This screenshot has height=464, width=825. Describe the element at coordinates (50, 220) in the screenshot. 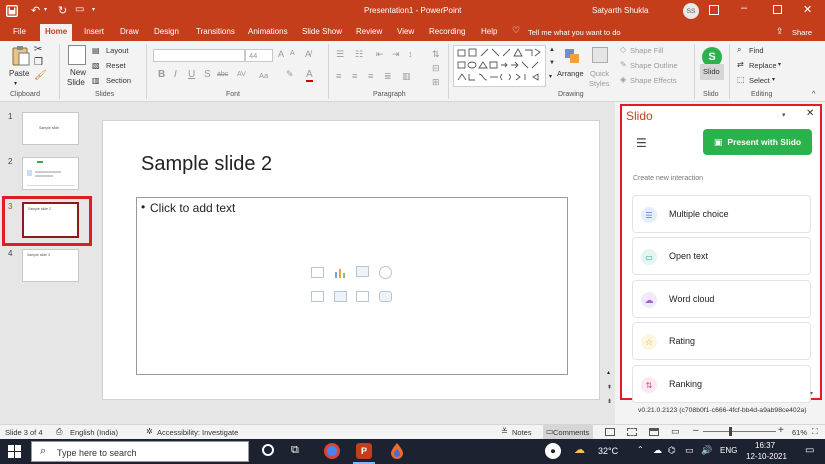

I see `slide-thumbnail-3: Sample slide 2` at that location.